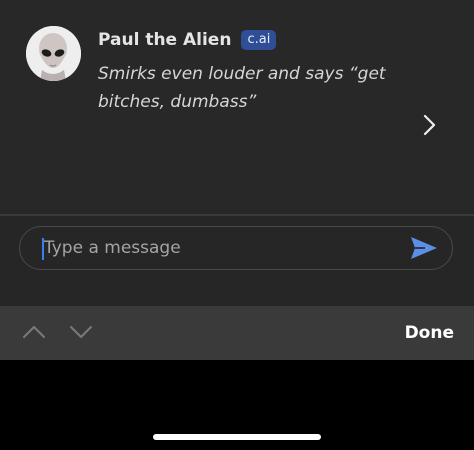  Describe the element at coordinates (112, 248) in the screenshot. I see `input-placeholder: Type a message` at that location.